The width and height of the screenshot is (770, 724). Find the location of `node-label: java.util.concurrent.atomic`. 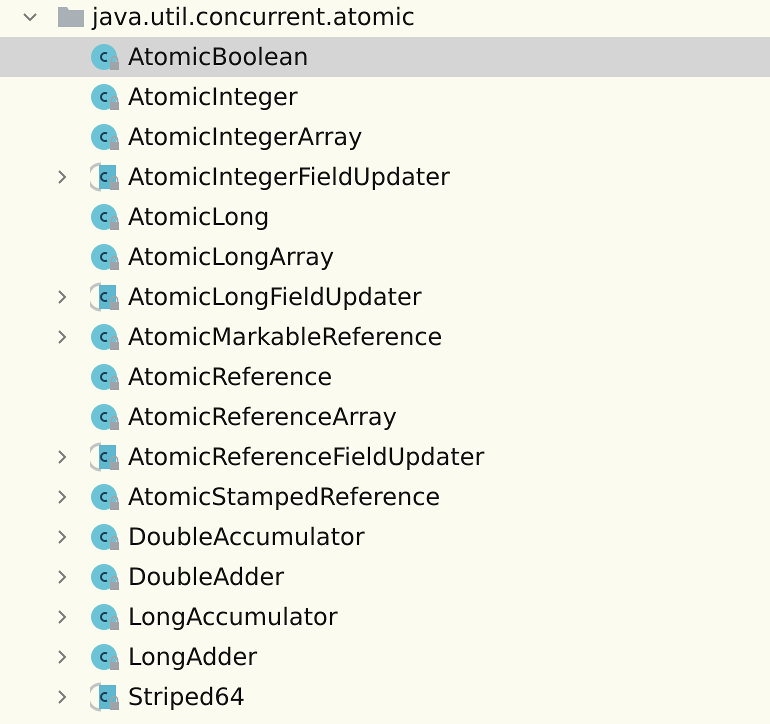

node-label: java.util.concurrent.atomic is located at coordinates (253, 17).